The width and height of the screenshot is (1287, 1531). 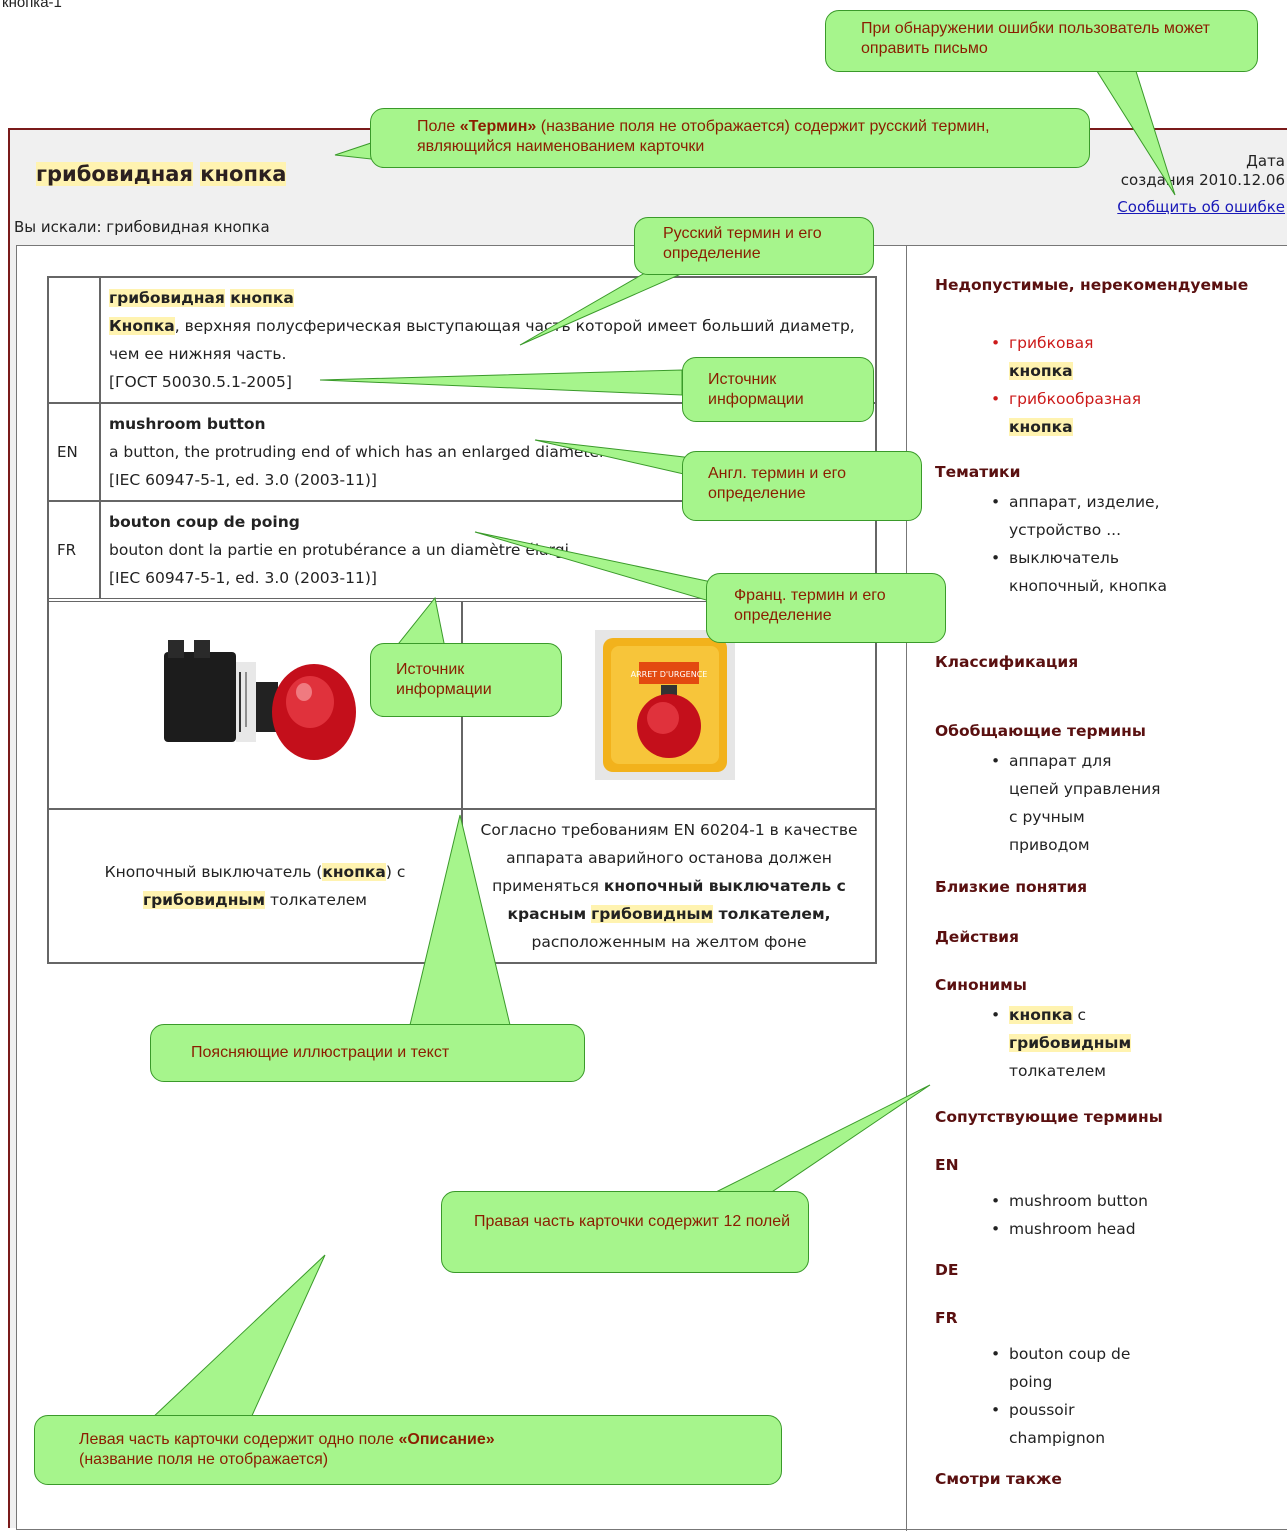 What do you see at coordinates (778, 389) in the screenshot?
I see `callout-source-1: Источник информации` at bounding box center [778, 389].